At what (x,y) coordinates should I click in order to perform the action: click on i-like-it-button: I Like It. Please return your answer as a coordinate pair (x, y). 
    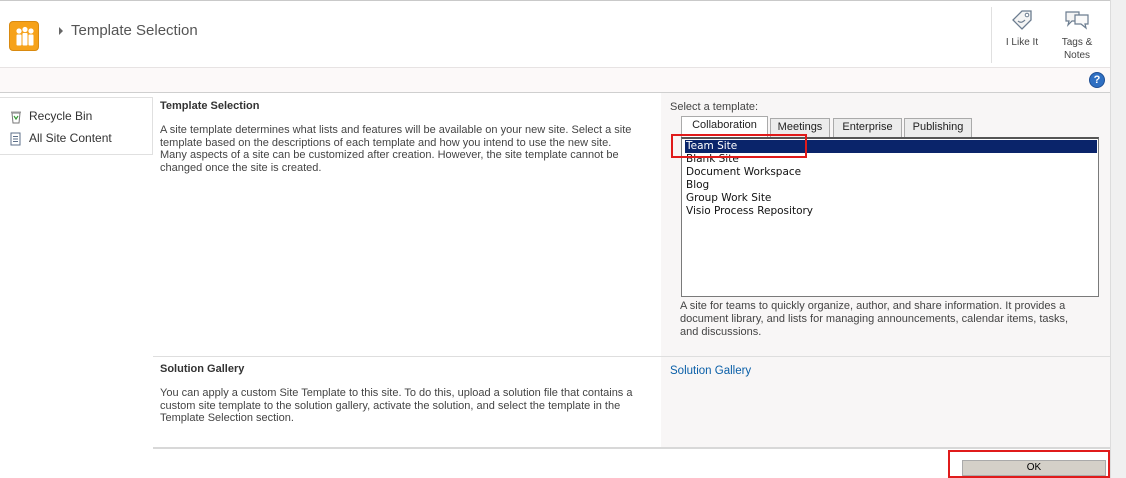
    Looking at the image, I should click on (1022, 28).